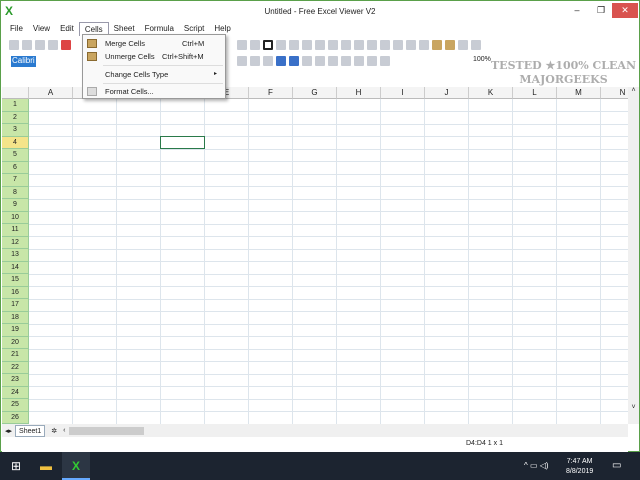 This screenshot has width=640, height=480. Describe the element at coordinates (15, 205) in the screenshot. I see `row-header-9: 9` at that location.